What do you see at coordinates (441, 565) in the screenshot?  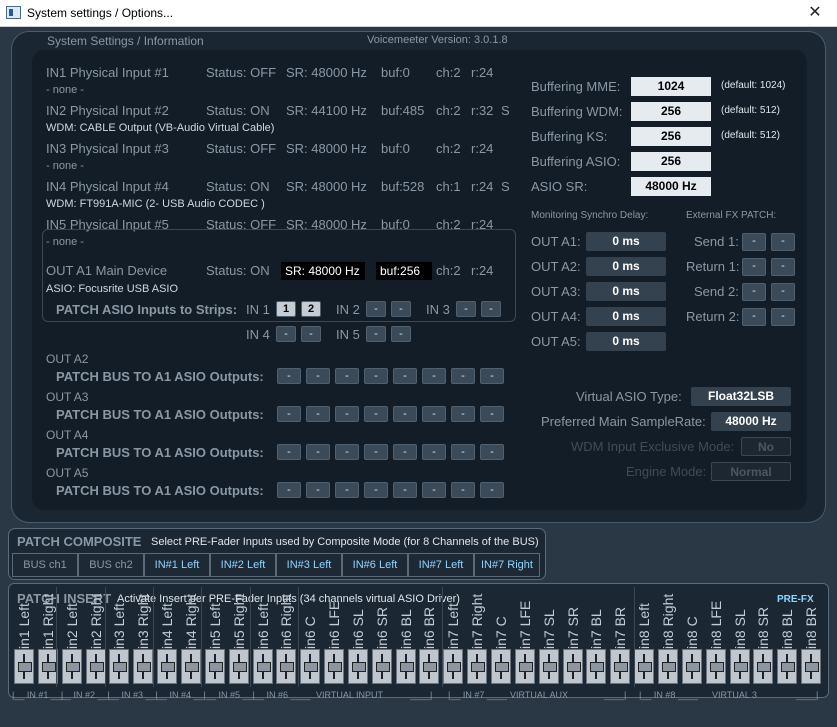 I see `composite-button: IN#7 Left` at bounding box center [441, 565].